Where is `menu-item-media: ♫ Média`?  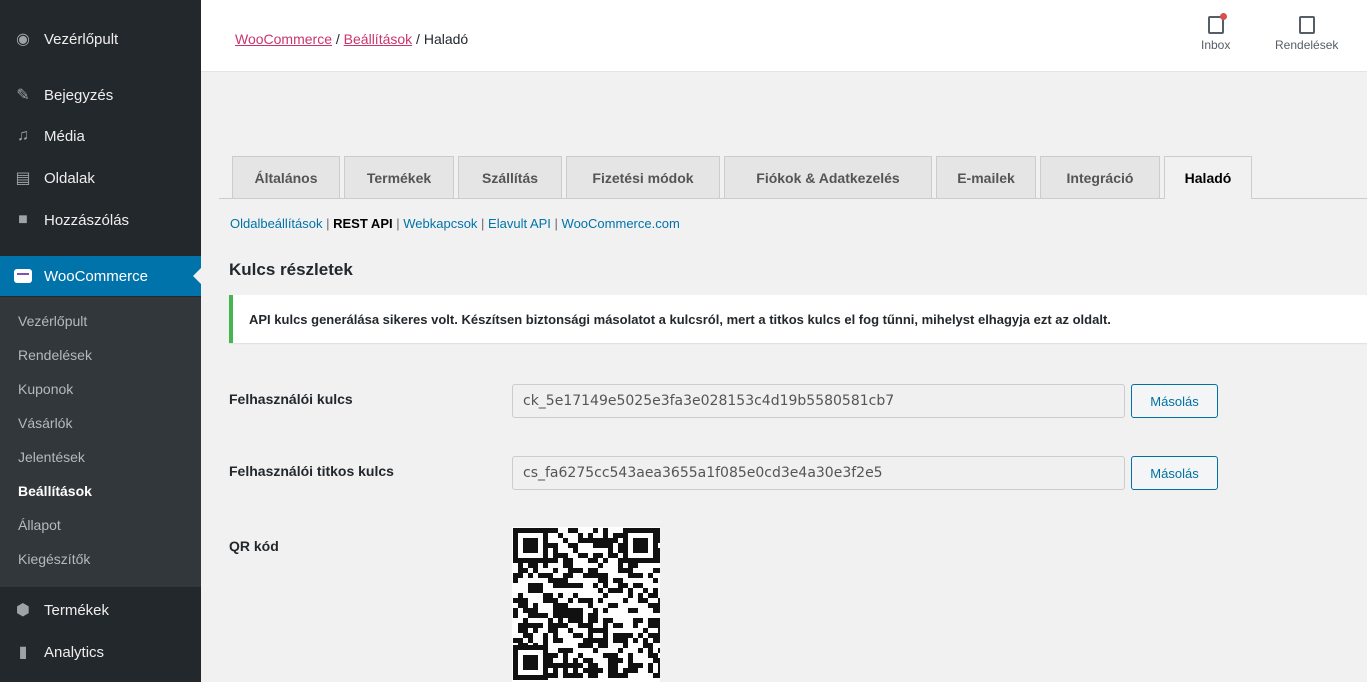
menu-item-media: ♫ Média is located at coordinates (100, 136).